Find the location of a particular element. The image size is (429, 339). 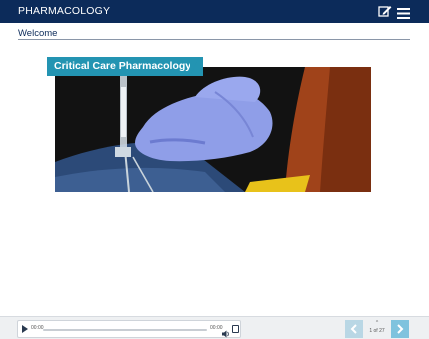

page-title: Welcome is located at coordinates (38, 33).